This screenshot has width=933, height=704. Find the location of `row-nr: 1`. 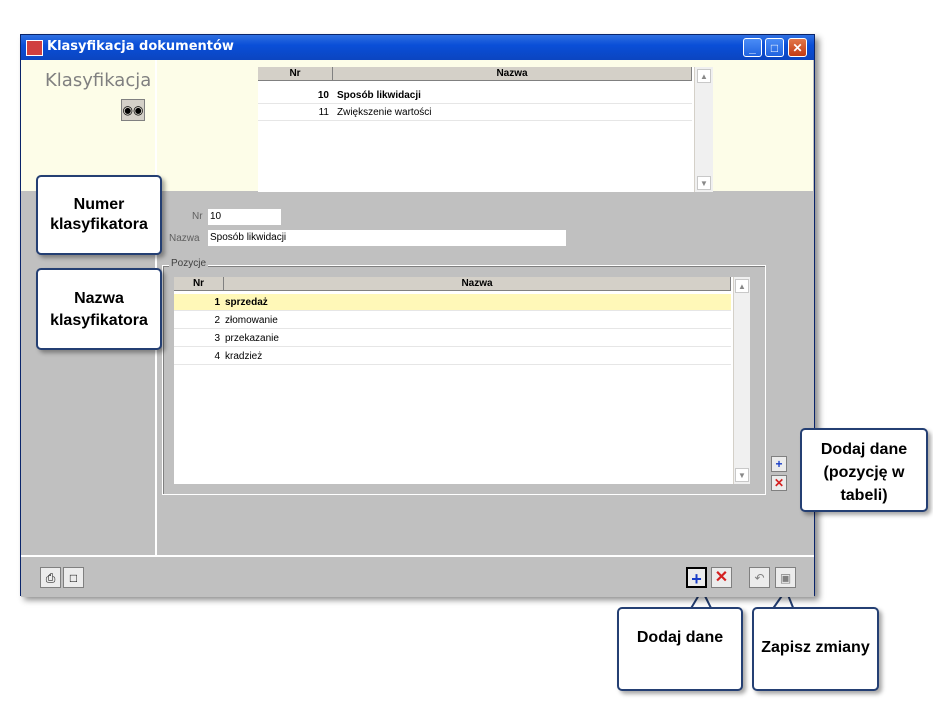

row-nr: 1 is located at coordinates (217, 302).